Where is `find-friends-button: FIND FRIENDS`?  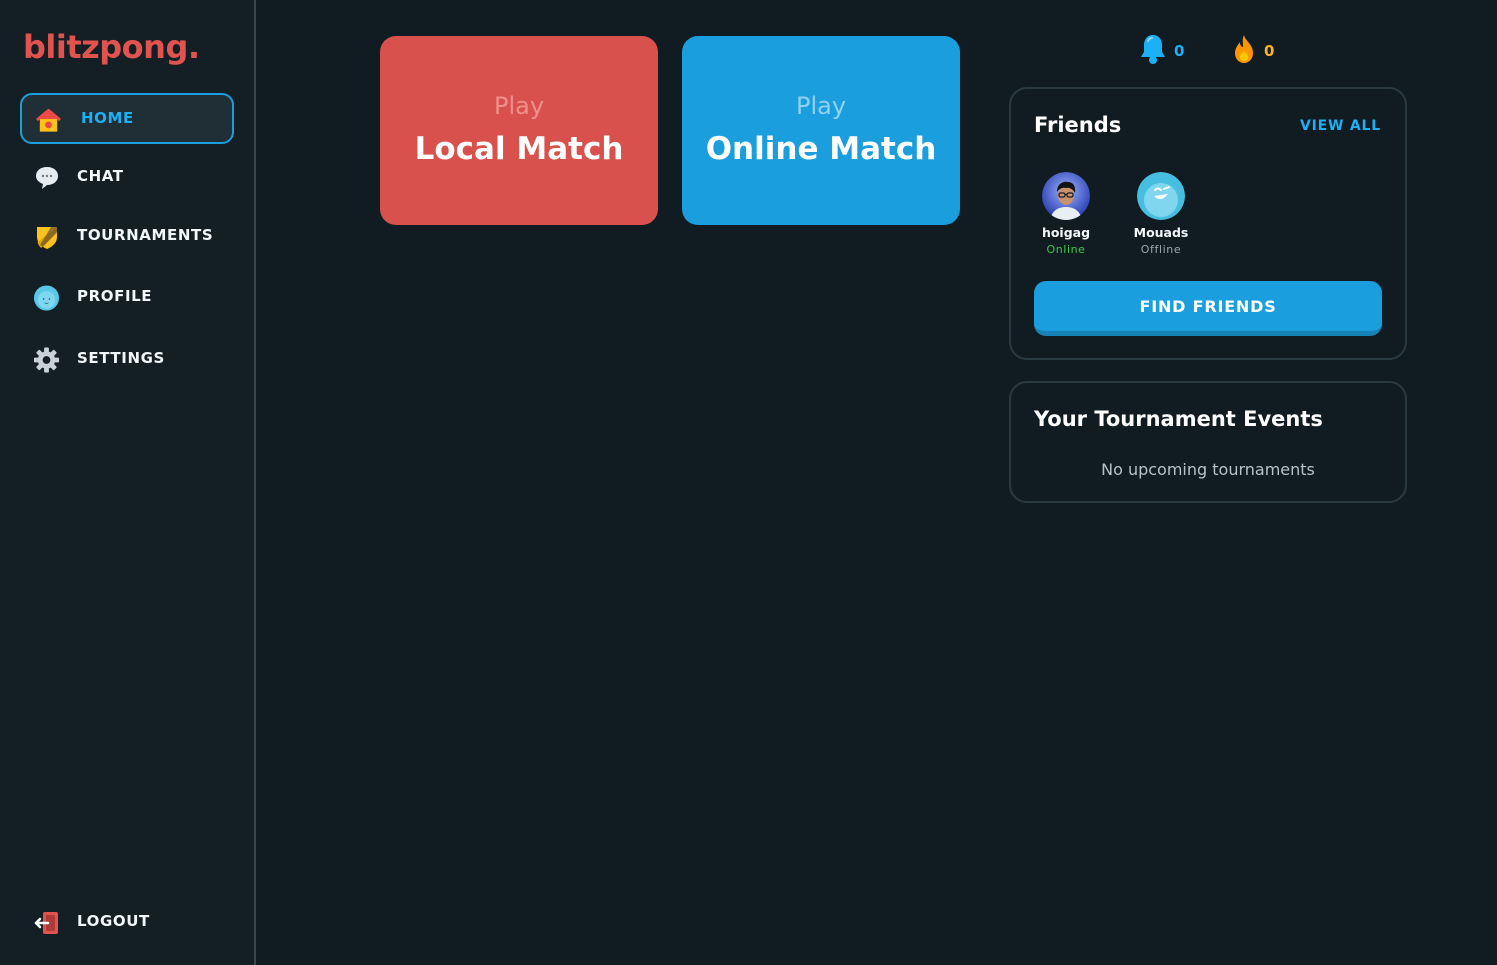
find-friends-button: FIND FRIENDS is located at coordinates (1208, 308).